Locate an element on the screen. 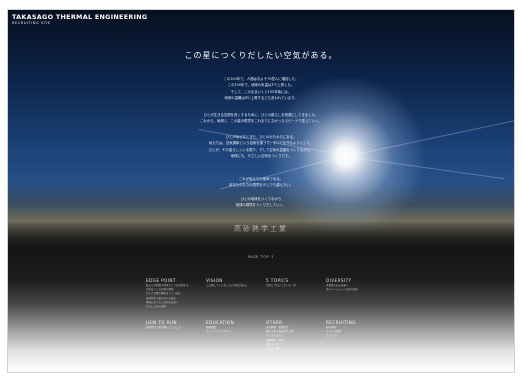 This screenshot has height=382, width=522. footer-column-education: EDUCATION 研修制度 キャリアアップサポート is located at coordinates (220, 327).